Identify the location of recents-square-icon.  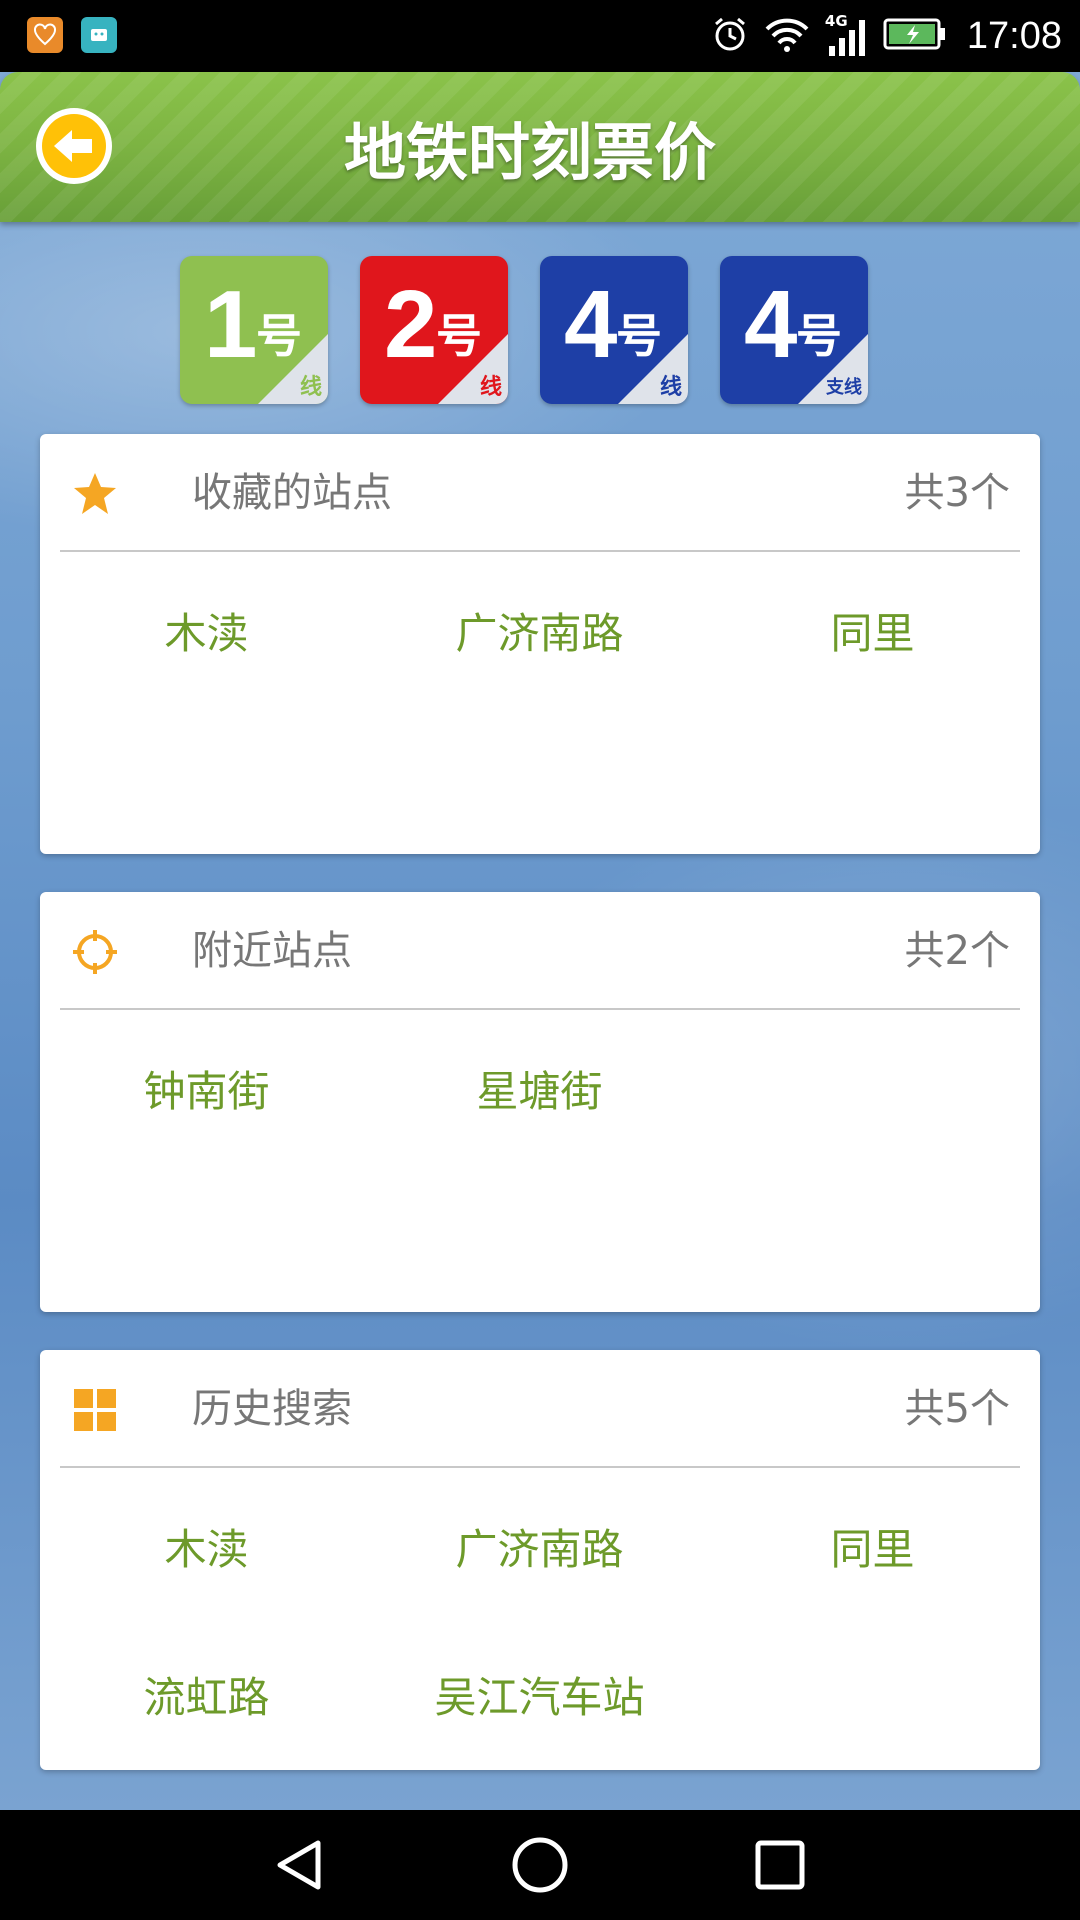
(780, 1865).